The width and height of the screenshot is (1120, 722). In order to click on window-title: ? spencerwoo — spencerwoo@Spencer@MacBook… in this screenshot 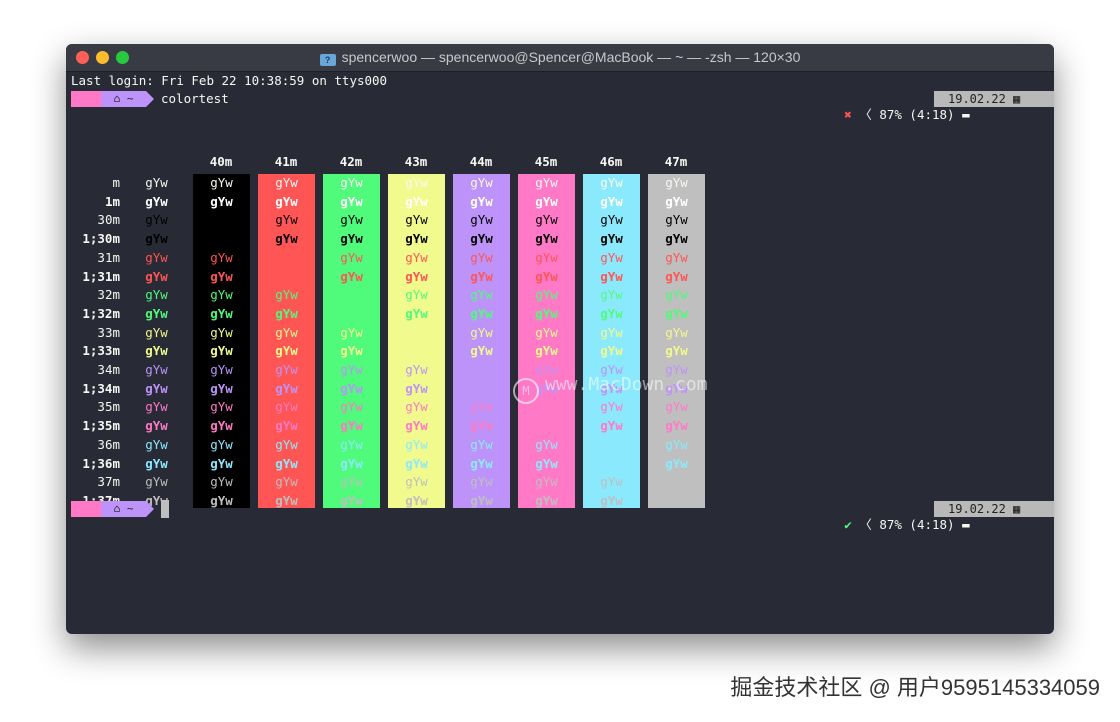, I will do `click(560, 57)`.